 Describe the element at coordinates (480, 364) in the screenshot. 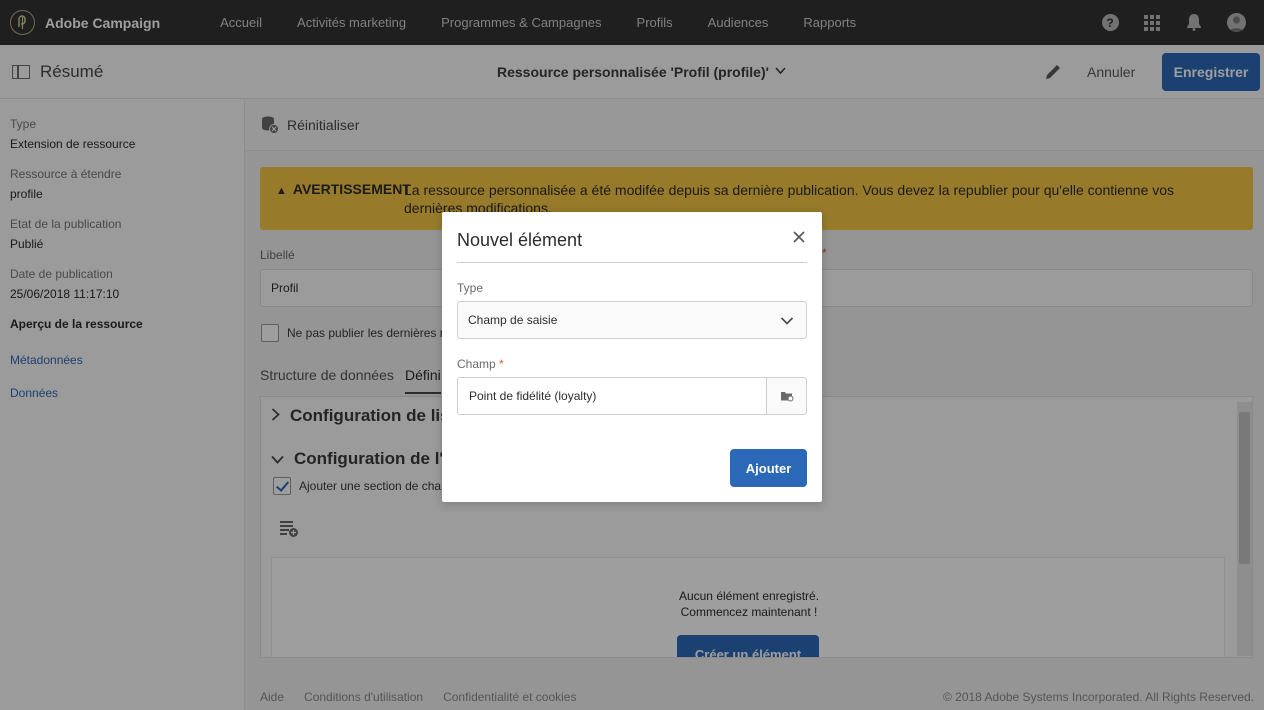

I see `champ-field-label: Champ *` at that location.